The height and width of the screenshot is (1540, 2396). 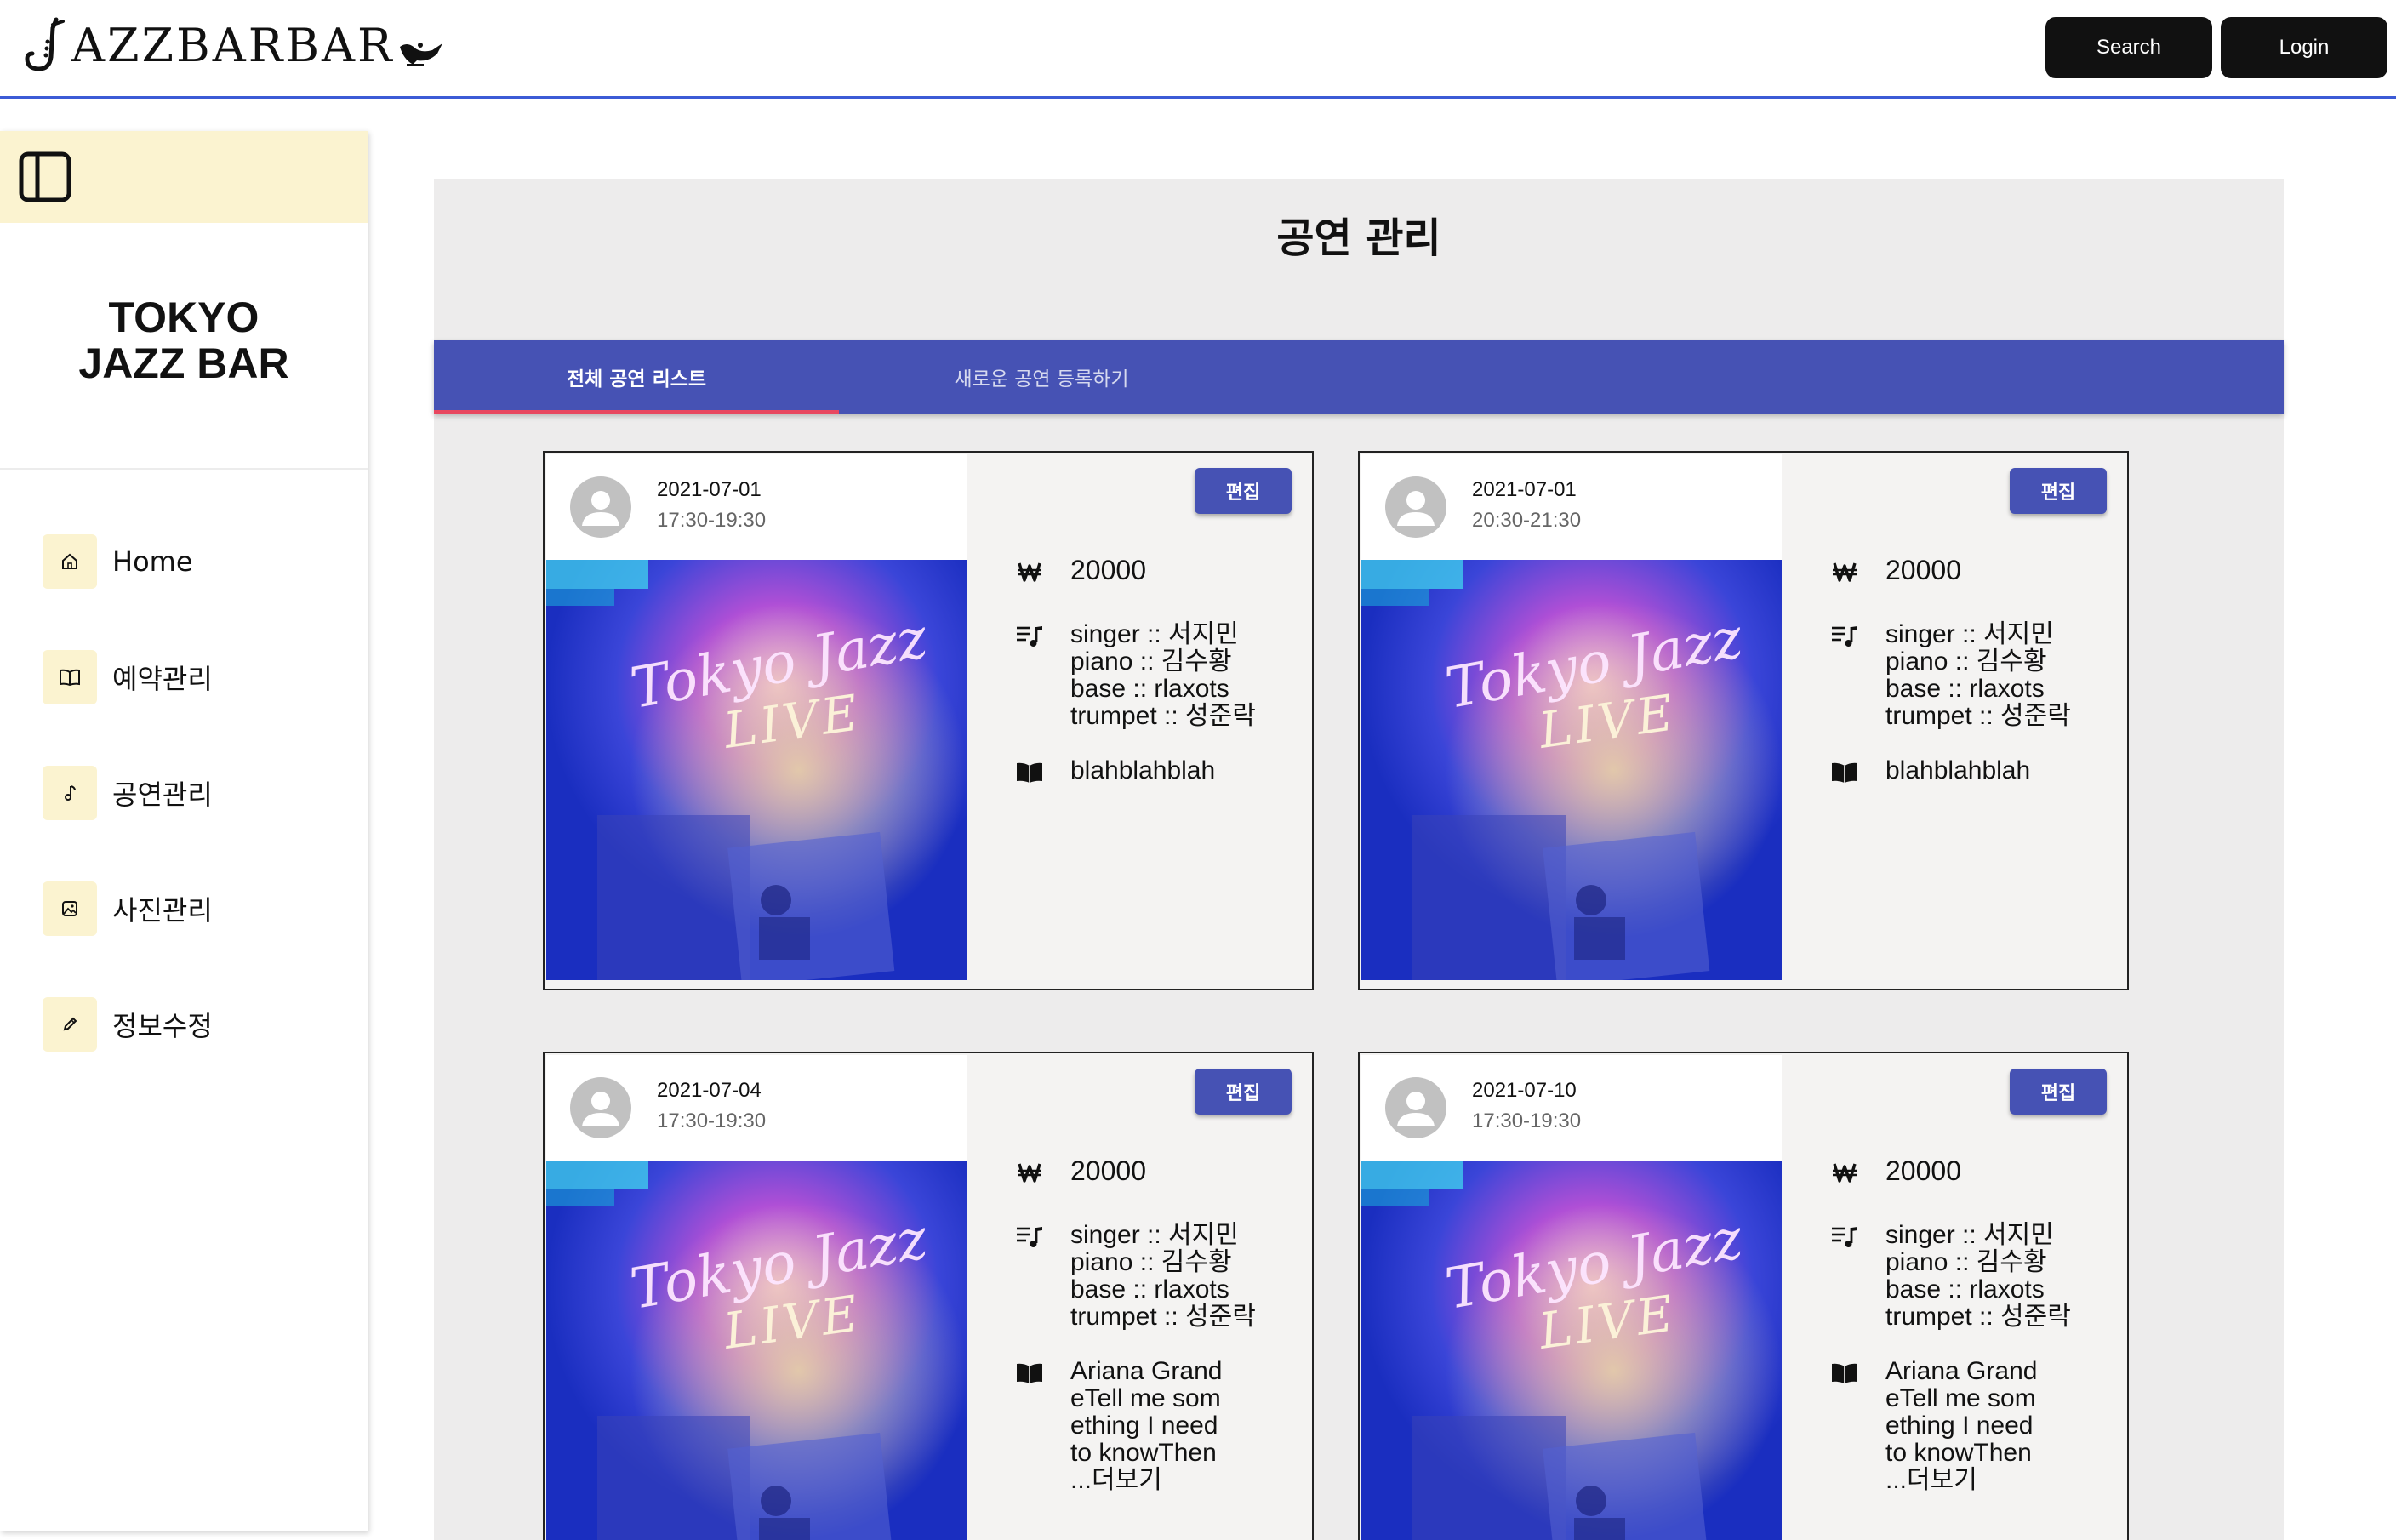 I want to click on magic-lamp-icon, so click(x=420, y=54).